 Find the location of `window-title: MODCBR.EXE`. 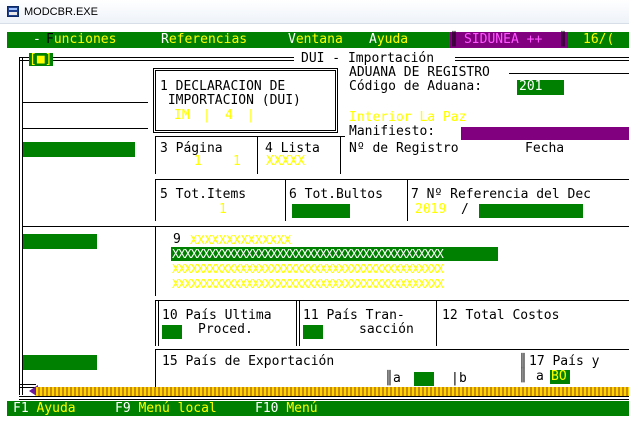

window-title: MODCBR.EXE is located at coordinates (61, 12).